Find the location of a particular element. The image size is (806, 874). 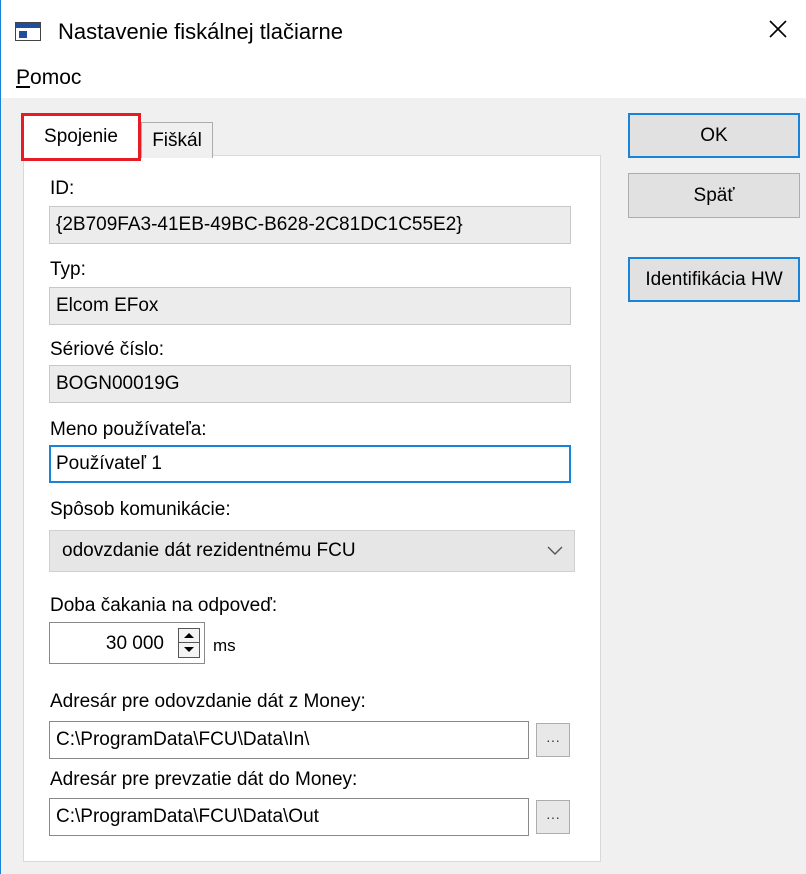

timeout-value: 30 000 is located at coordinates (134, 643).